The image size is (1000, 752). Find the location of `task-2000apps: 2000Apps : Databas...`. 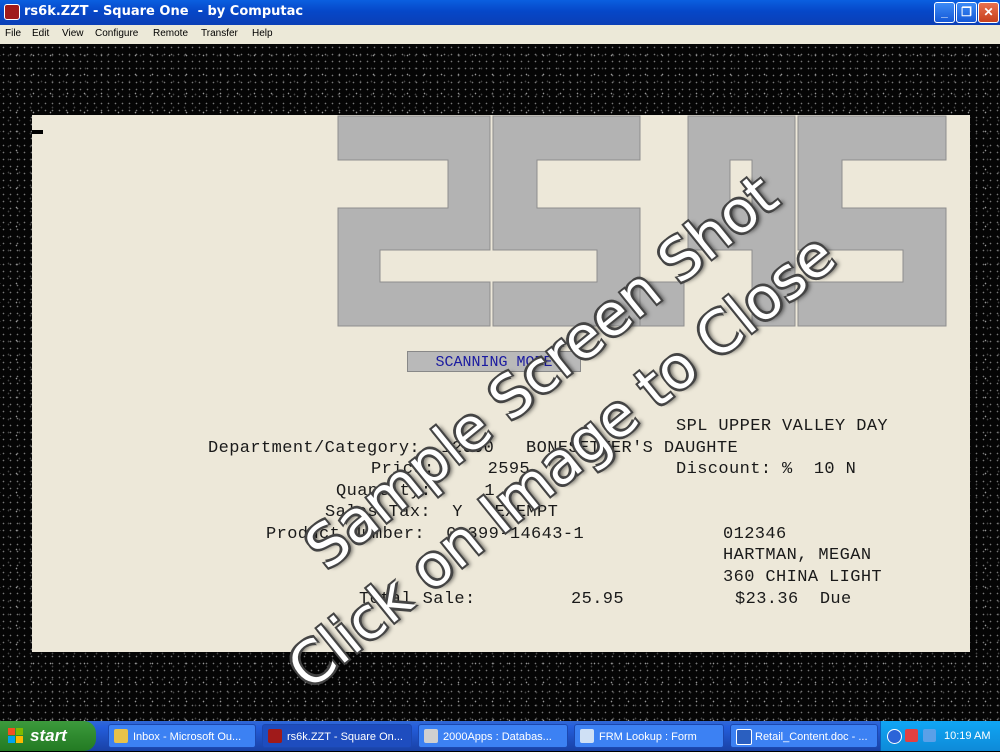

task-2000apps: 2000Apps : Databas... is located at coordinates (493, 736).